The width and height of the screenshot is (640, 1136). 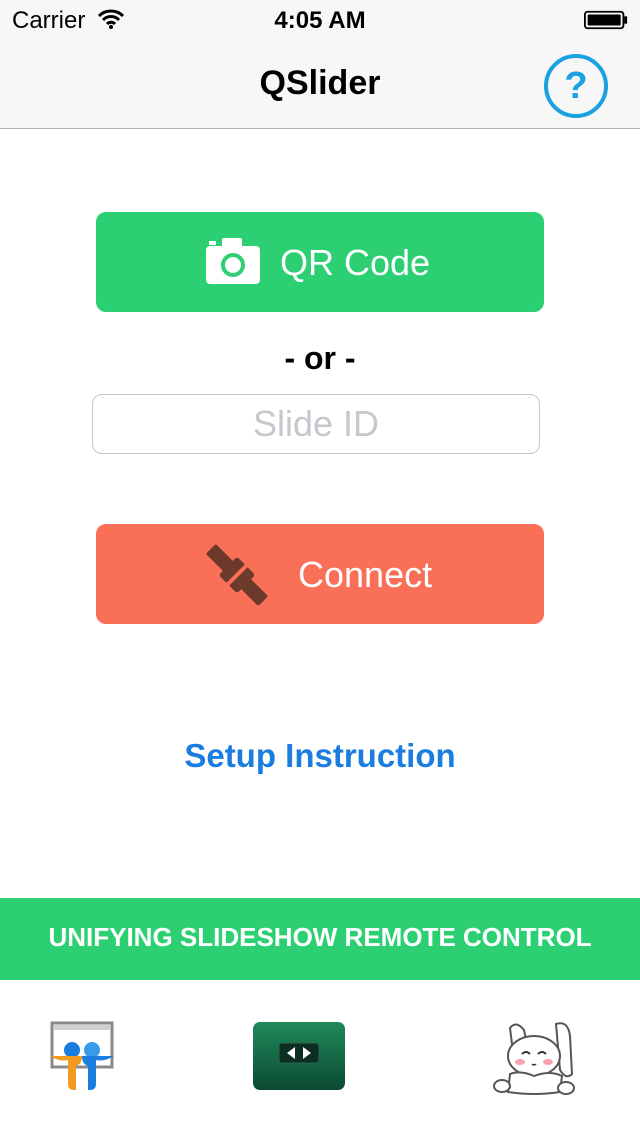 I want to click on connect-label: Connect, so click(x=365, y=574).